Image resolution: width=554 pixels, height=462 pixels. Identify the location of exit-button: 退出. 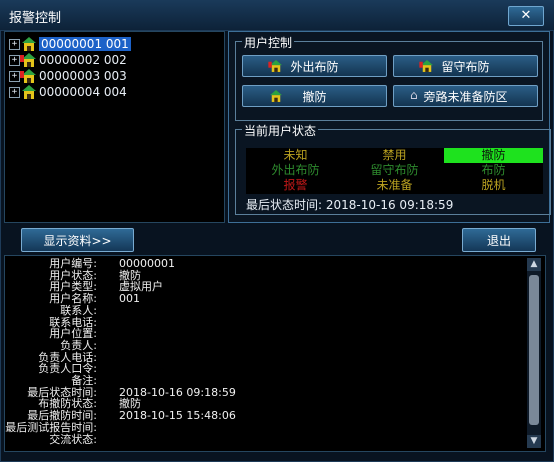
(499, 240).